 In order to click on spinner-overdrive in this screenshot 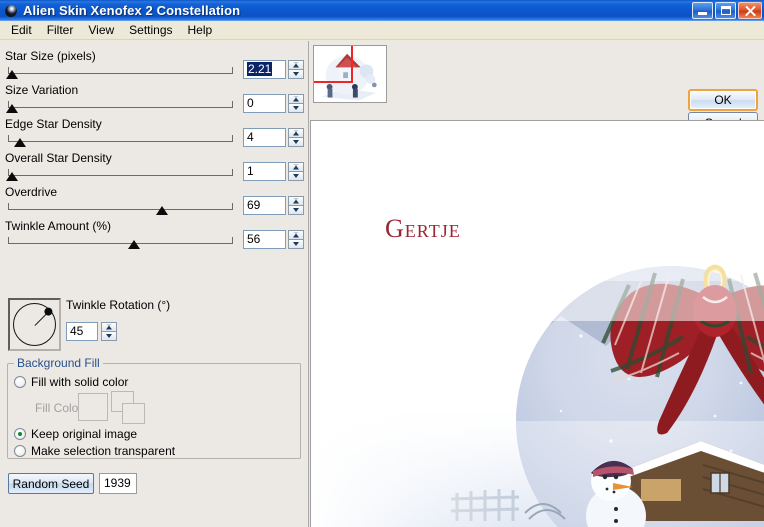, I will do `click(296, 205)`.